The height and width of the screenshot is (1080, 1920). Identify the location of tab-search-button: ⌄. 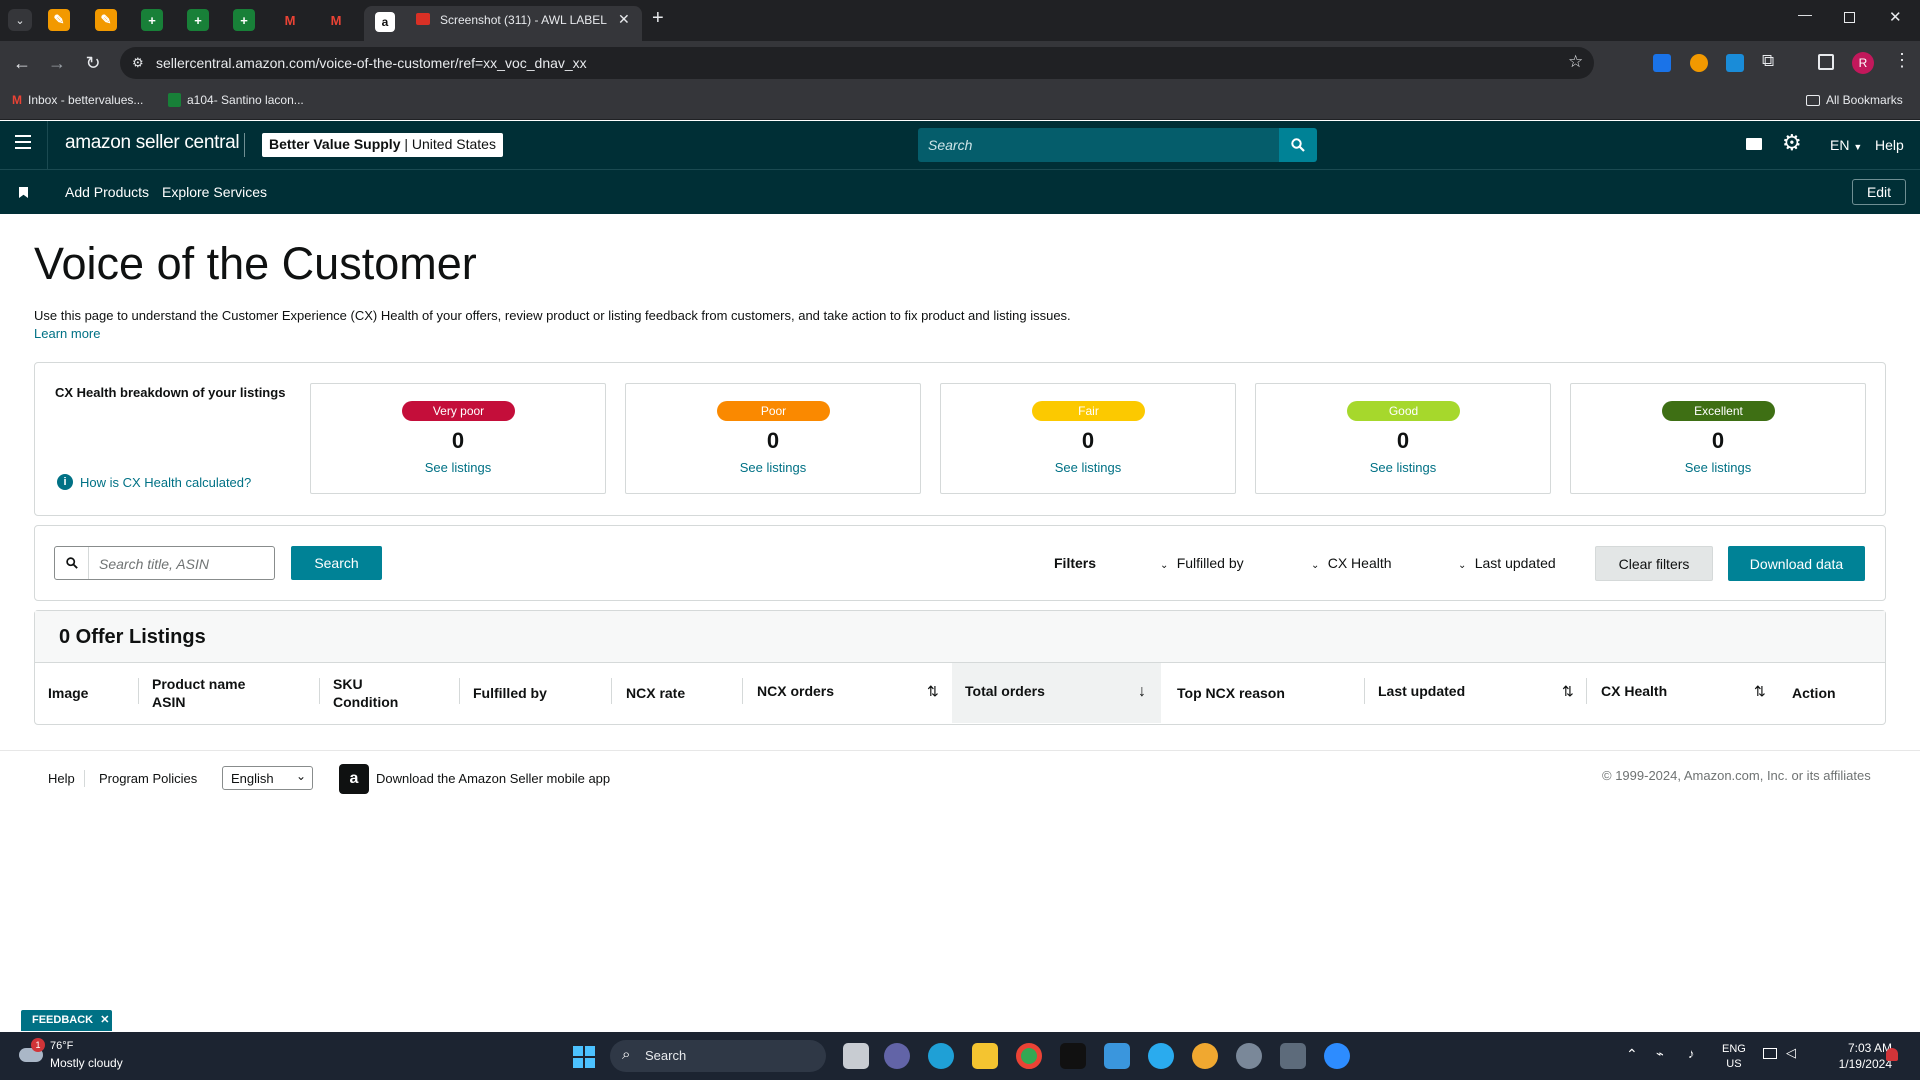
(20, 20).